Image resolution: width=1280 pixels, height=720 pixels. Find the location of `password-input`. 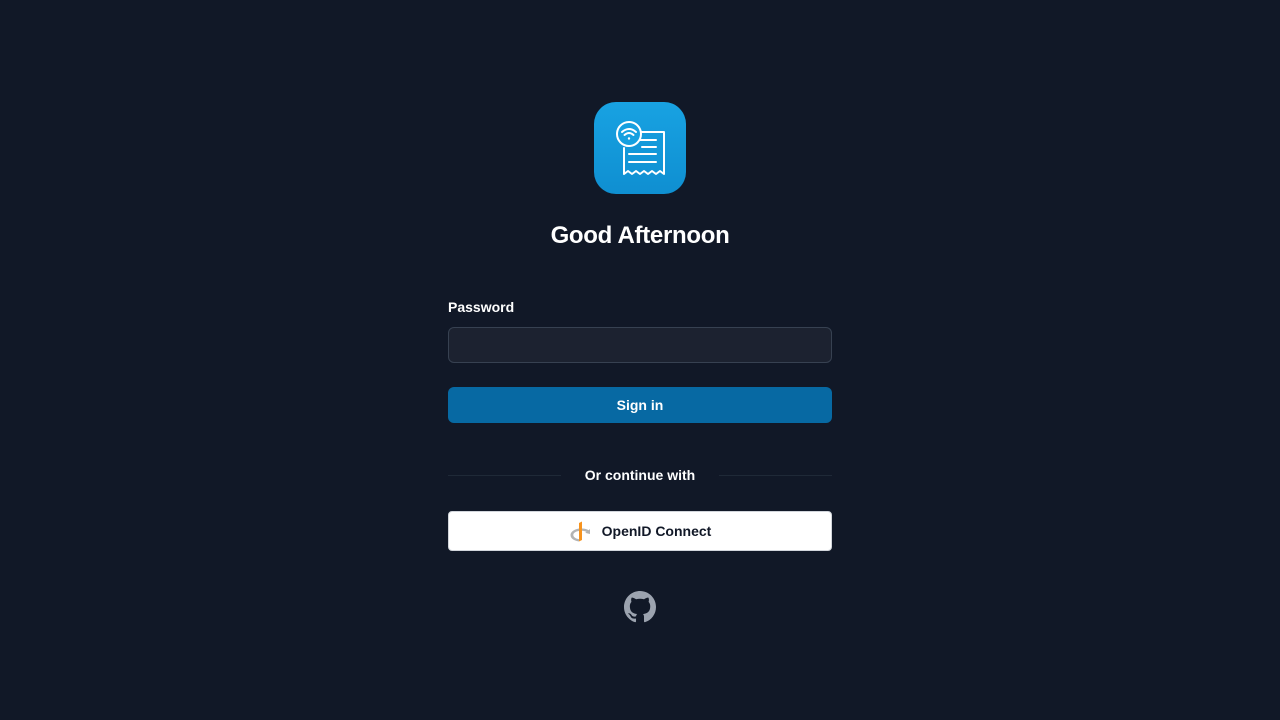

password-input is located at coordinates (640, 345).